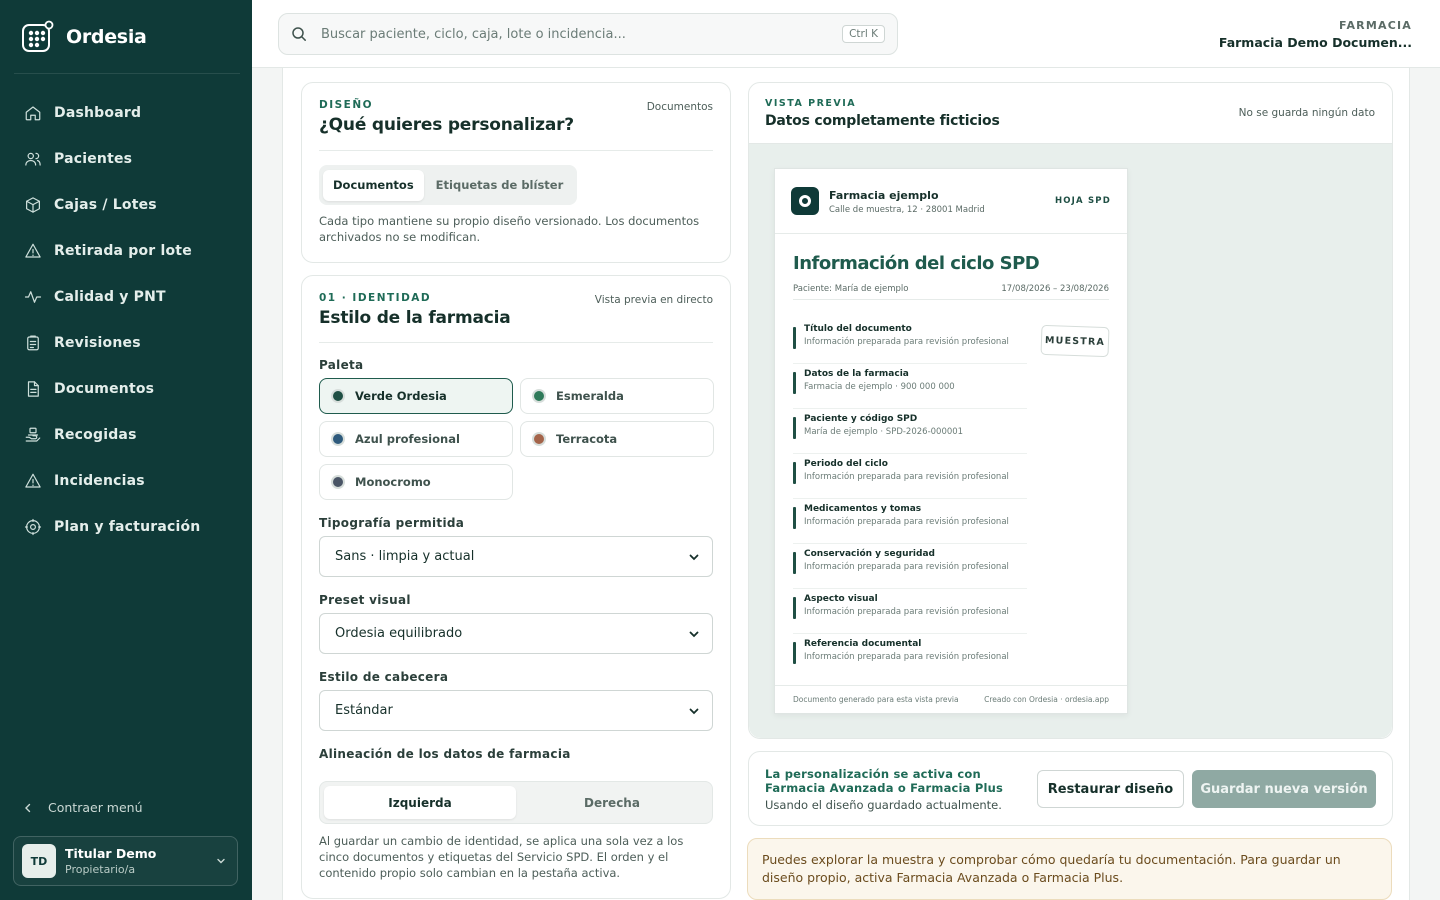 This screenshot has height=900, width=1440. Describe the element at coordinates (863, 34) in the screenshot. I see `search-shortcut-badge: Ctrl K` at that location.